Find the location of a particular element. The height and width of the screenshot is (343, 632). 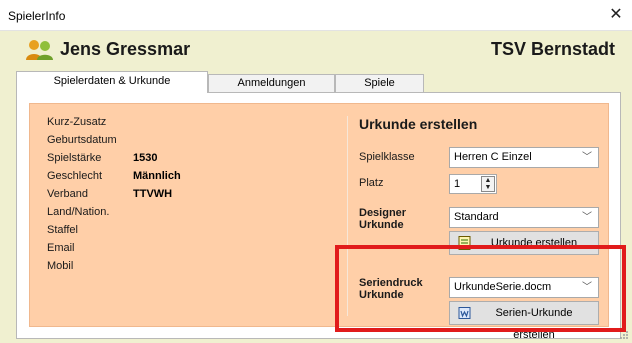

designer-value: Standard is located at coordinates (476, 217).